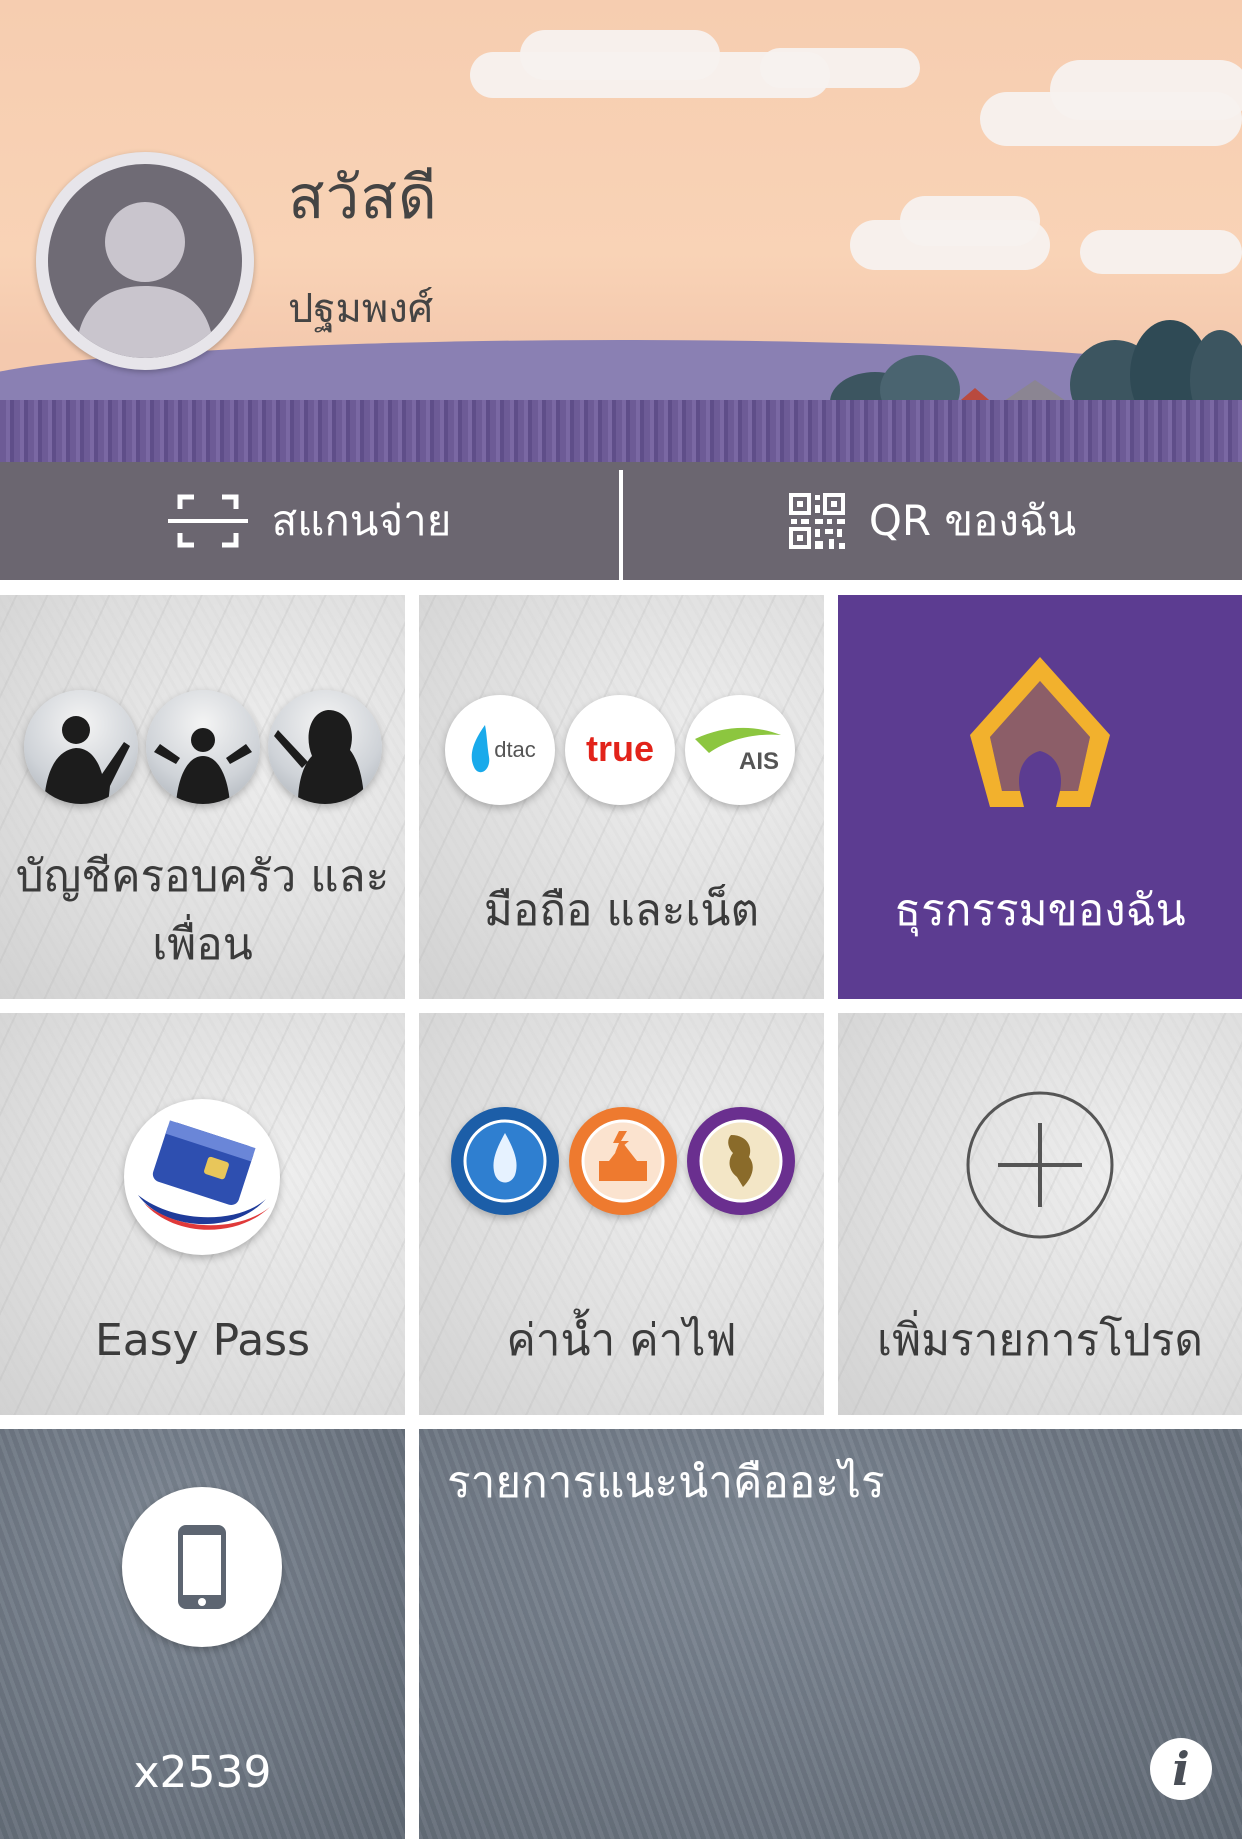  What do you see at coordinates (202, 944) in the screenshot?
I see `family-friends-label-line2: เพื่อน` at bounding box center [202, 944].